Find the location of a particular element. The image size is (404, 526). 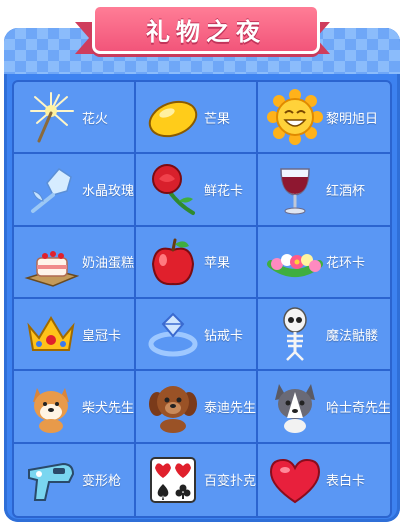

gift-item-wine-glass: 红酒杯 is located at coordinates (324, 190).